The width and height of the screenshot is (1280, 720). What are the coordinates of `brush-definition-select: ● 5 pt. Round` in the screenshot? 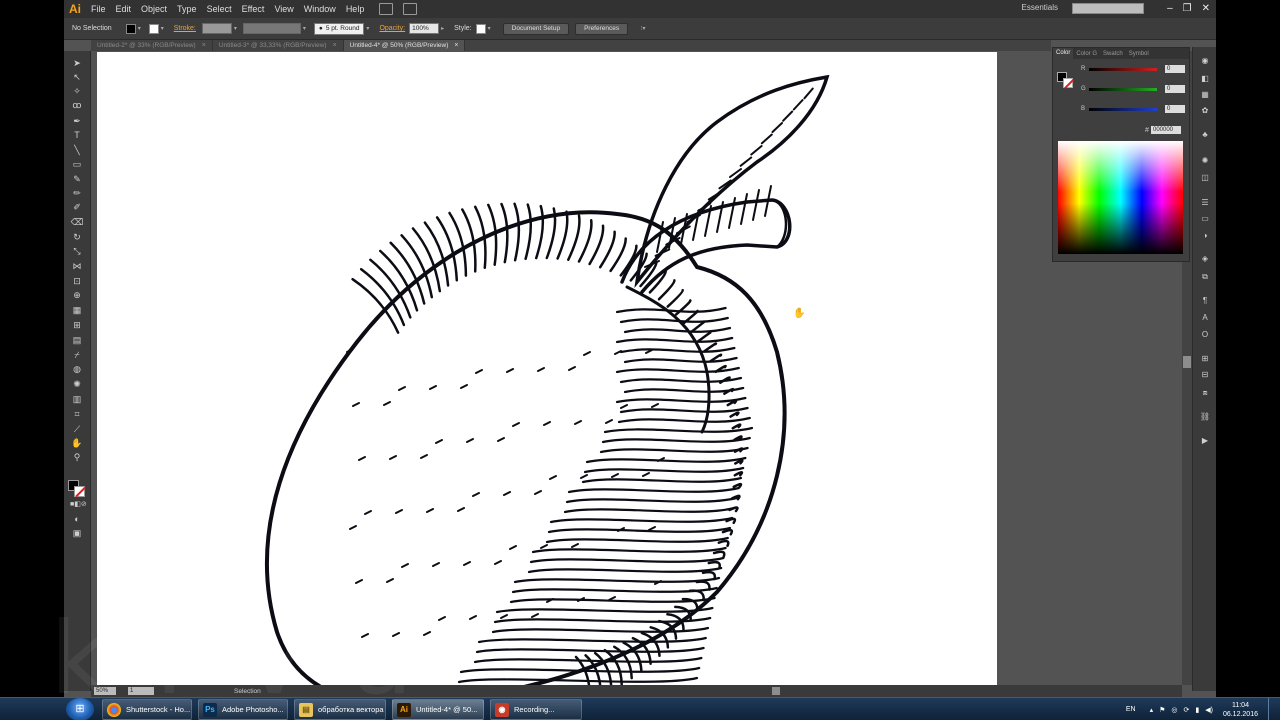 It's located at (339, 28).